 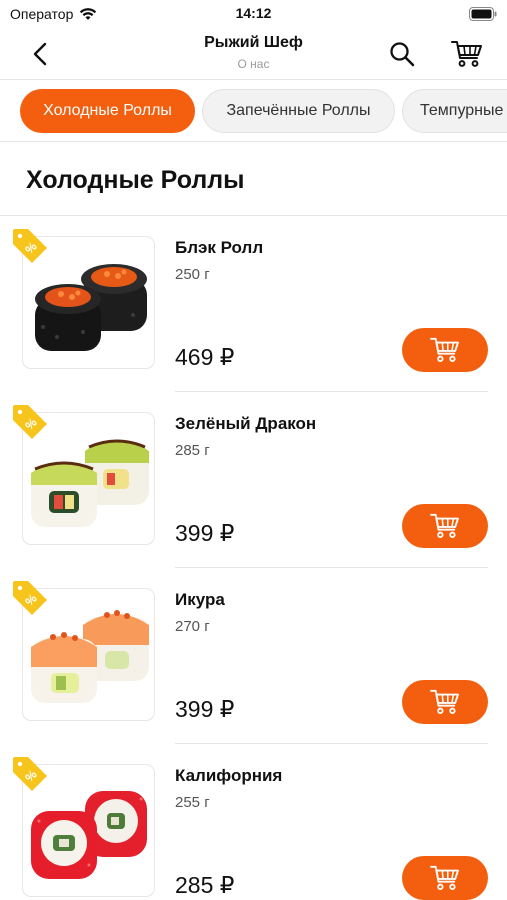 What do you see at coordinates (192, 626) in the screenshot?
I see `product-weight: 270 г` at bounding box center [192, 626].